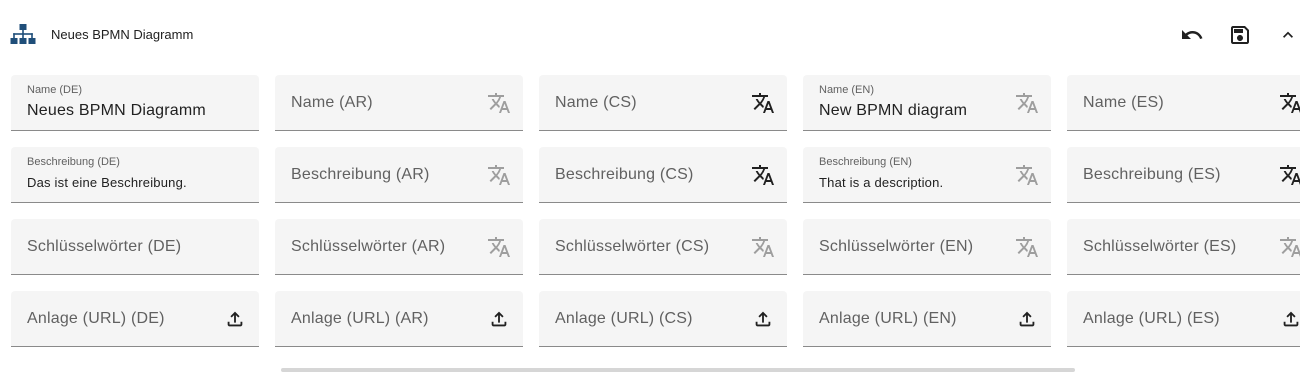 Image resolution: width=1312 pixels, height=381 pixels. Describe the element at coordinates (368, 246) in the screenshot. I see `field-placeholder: Schlüsselwörter (AR)` at that location.